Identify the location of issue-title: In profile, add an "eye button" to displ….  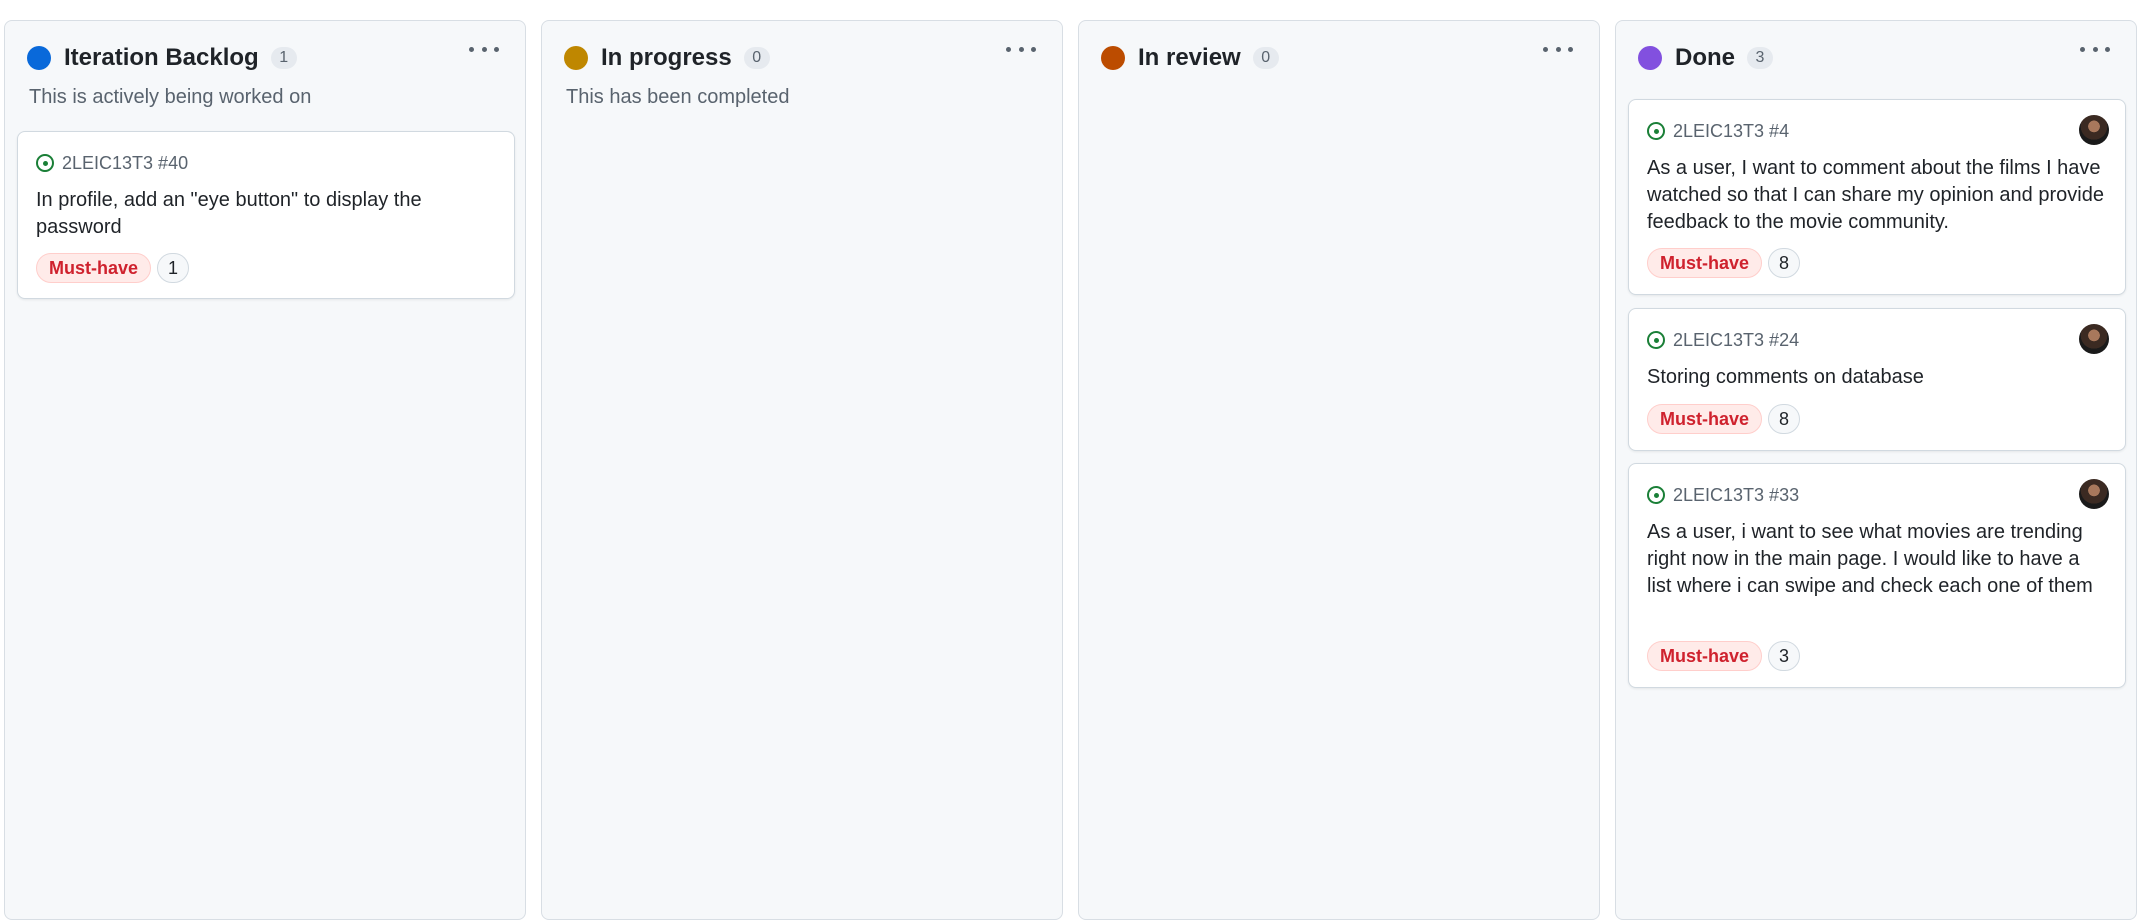
(266, 214).